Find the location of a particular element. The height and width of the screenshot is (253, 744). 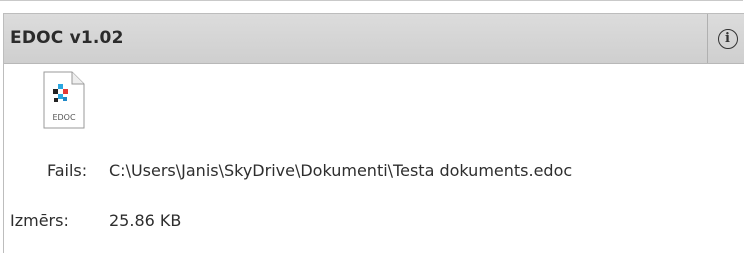

size-label: Izmērs: is located at coordinates (39, 220).